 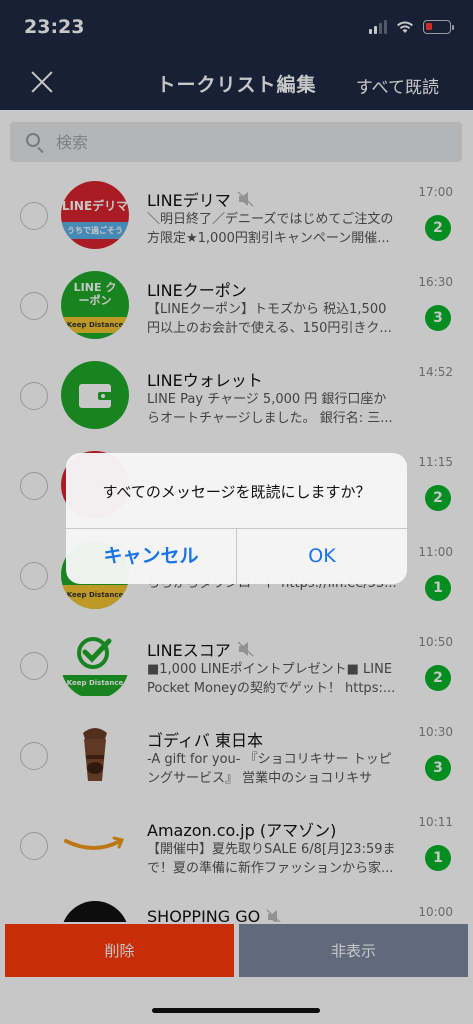 I want to click on confirm-dialog: すべてのメッセージを既読にしますか？ キャンセル OK, so click(x=236, y=518).